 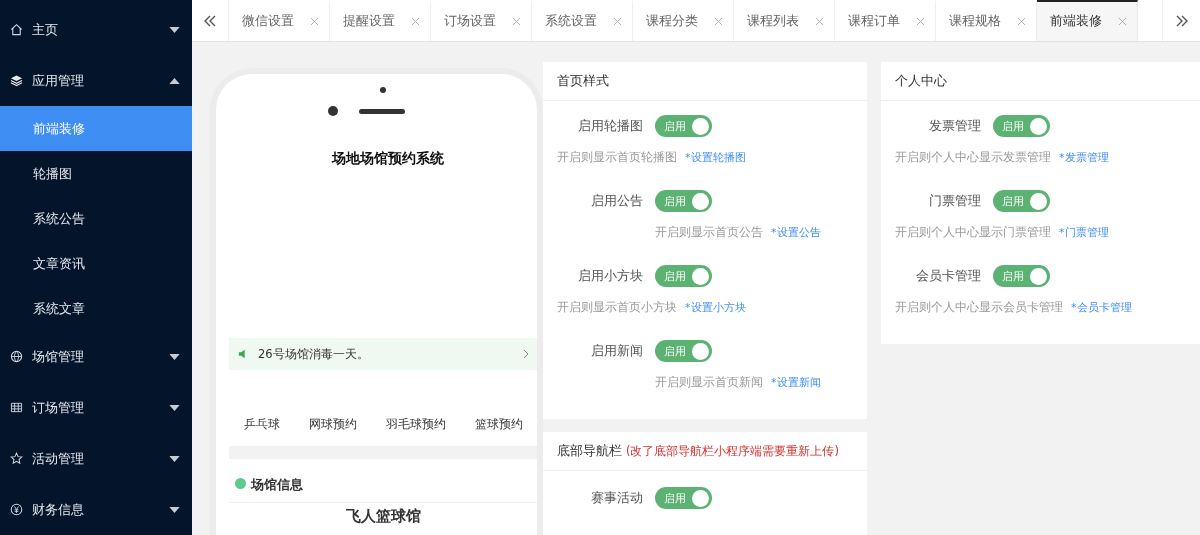 What do you see at coordinates (715, 157) in the screenshot?
I see `settings-link: *设置轮播图` at bounding box center [715, 157].